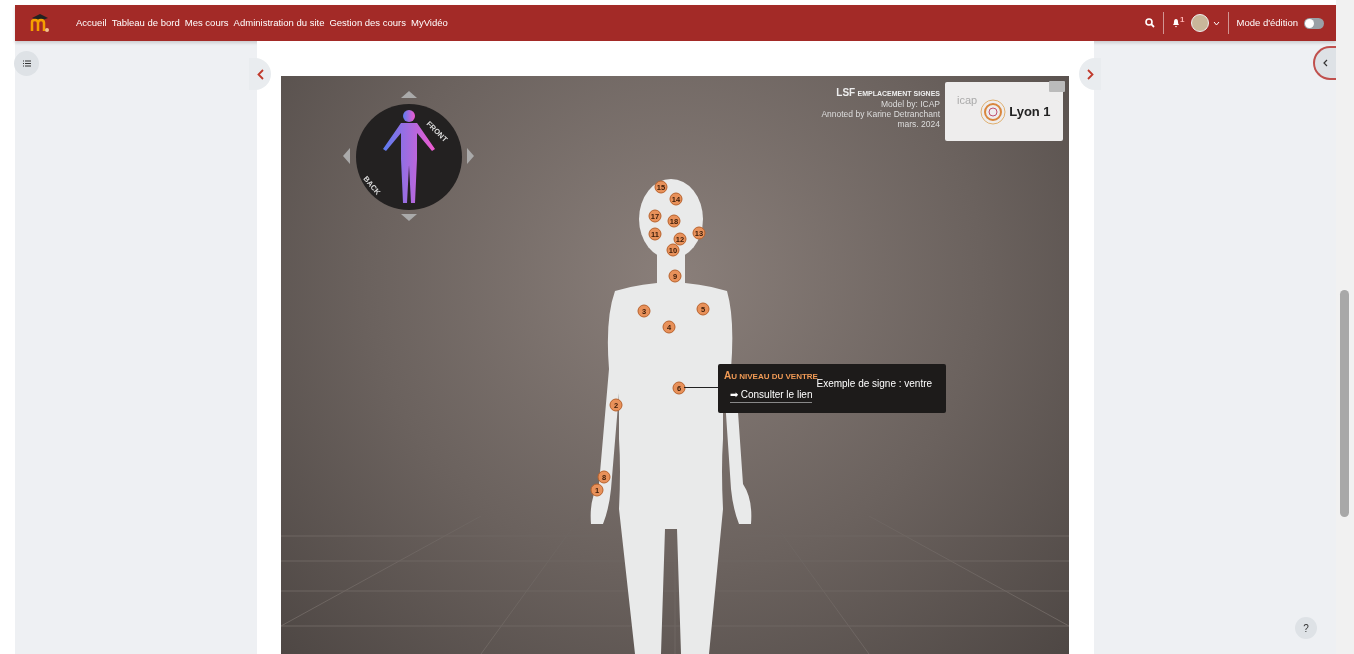  I want to click on avatar-icon, so click(1199, 23).